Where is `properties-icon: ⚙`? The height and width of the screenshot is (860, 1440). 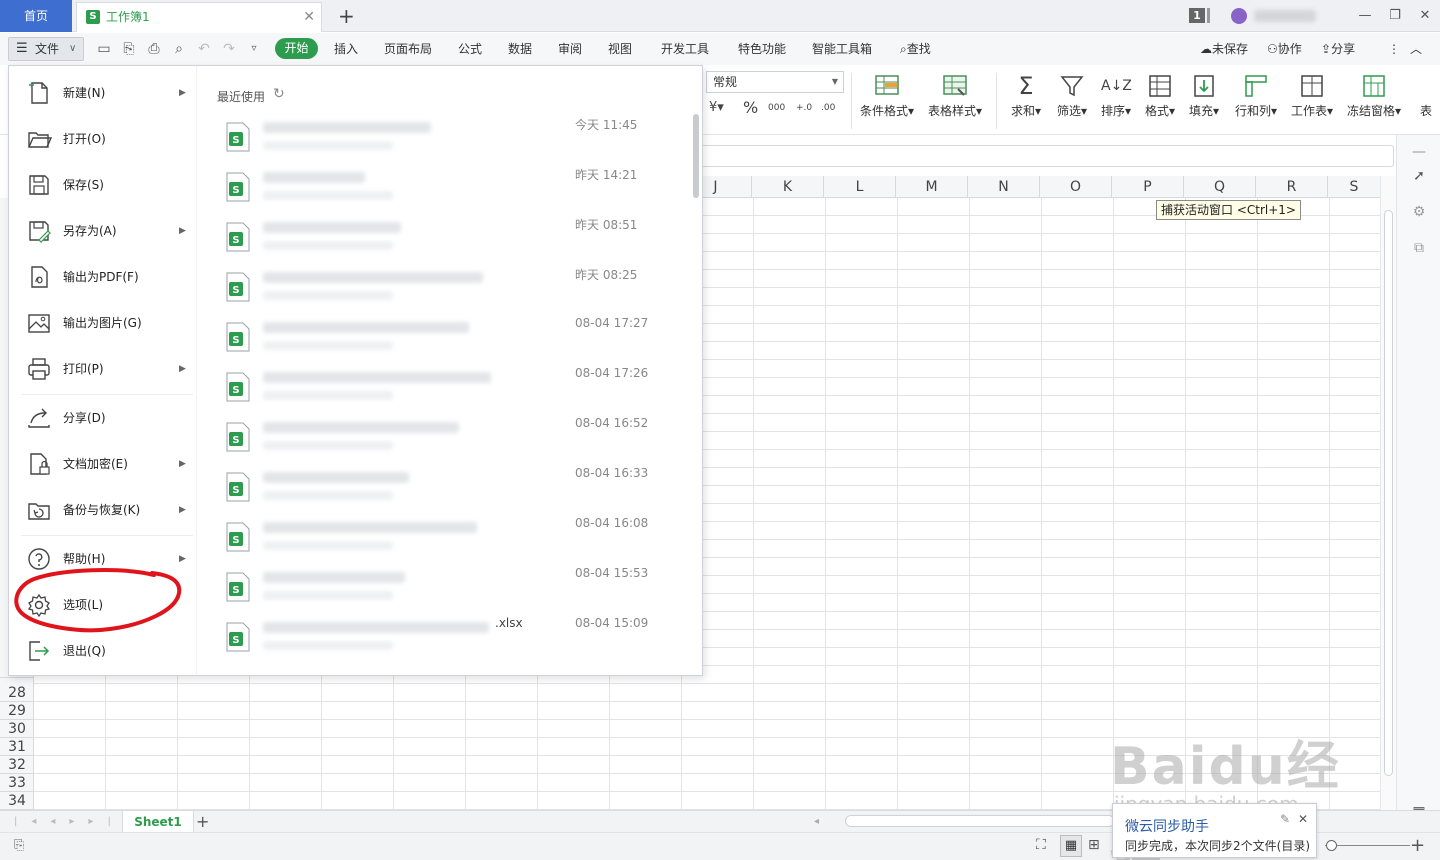 properties-icon: ⚙ is located at coordinates (1419, 212).